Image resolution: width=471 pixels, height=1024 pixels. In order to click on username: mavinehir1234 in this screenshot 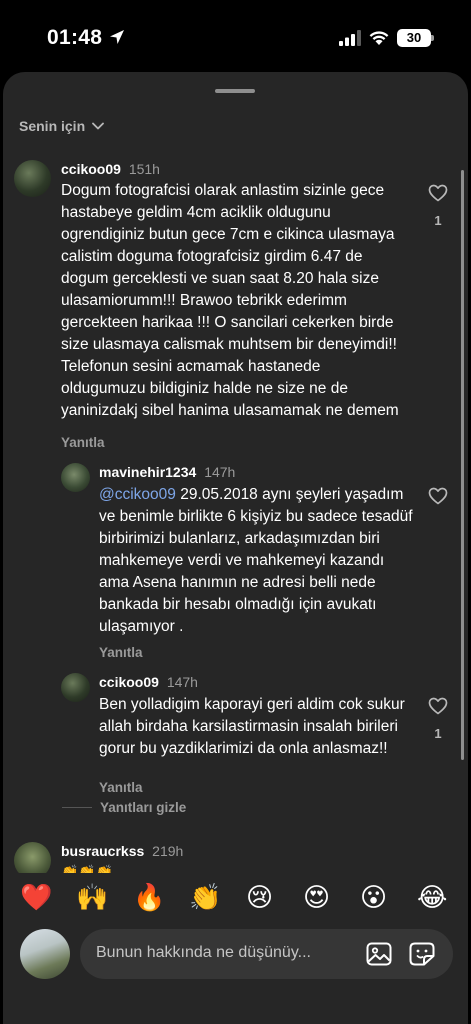, I will do `click(147, 472)`.